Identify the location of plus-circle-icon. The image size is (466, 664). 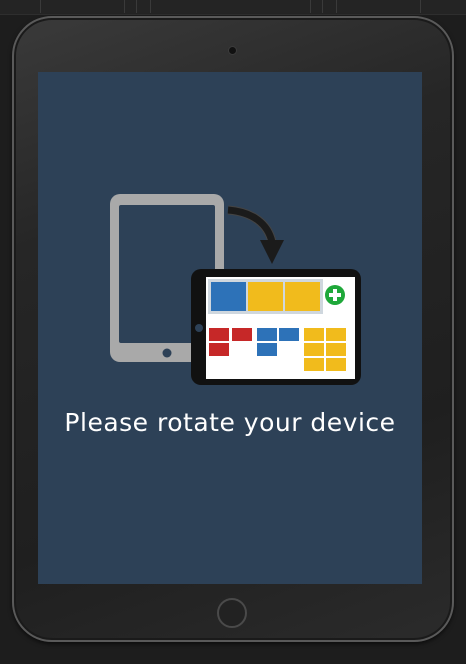
(335, 295).